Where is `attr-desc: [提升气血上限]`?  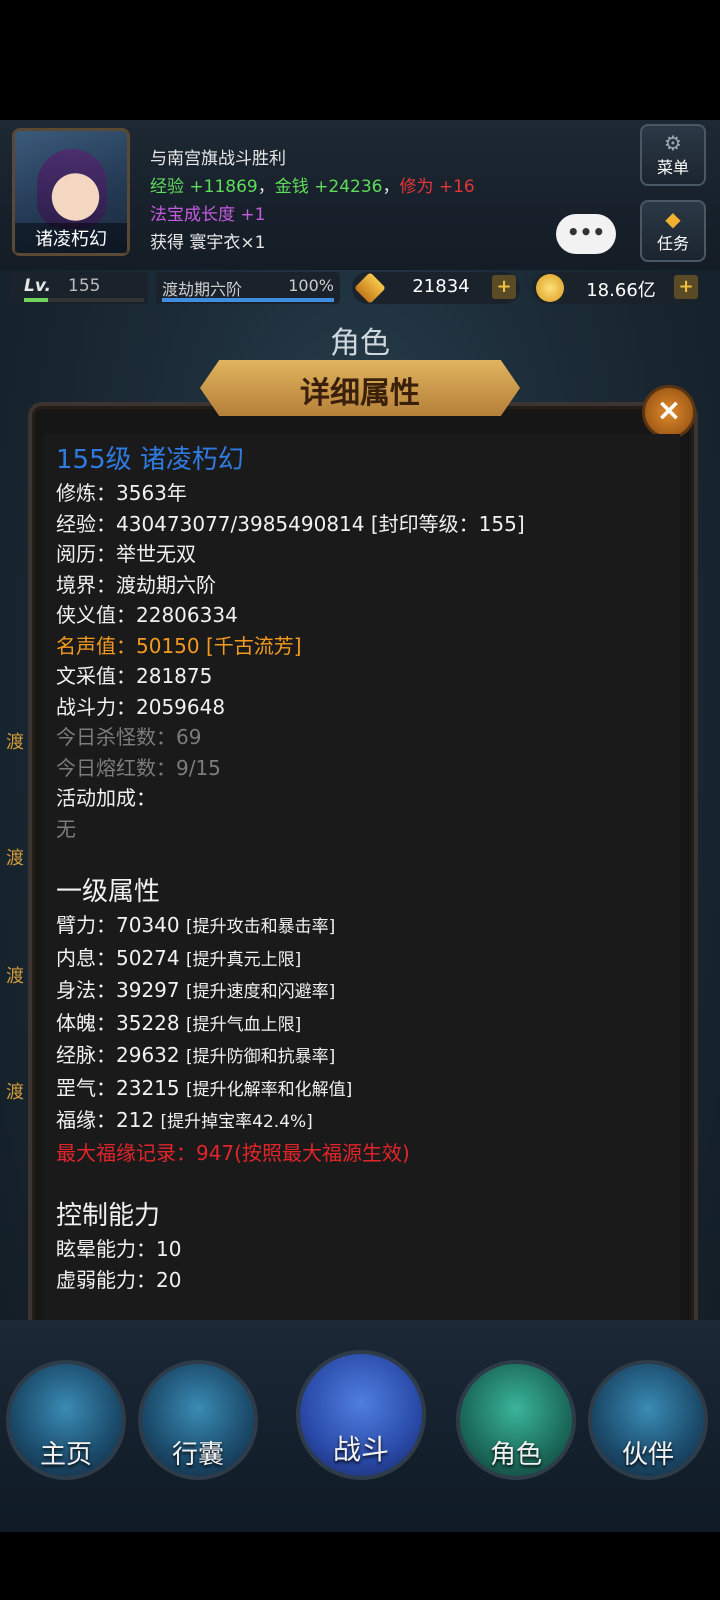
attr-desc: [提升气血上限] is located at coordinates (243, 1024).